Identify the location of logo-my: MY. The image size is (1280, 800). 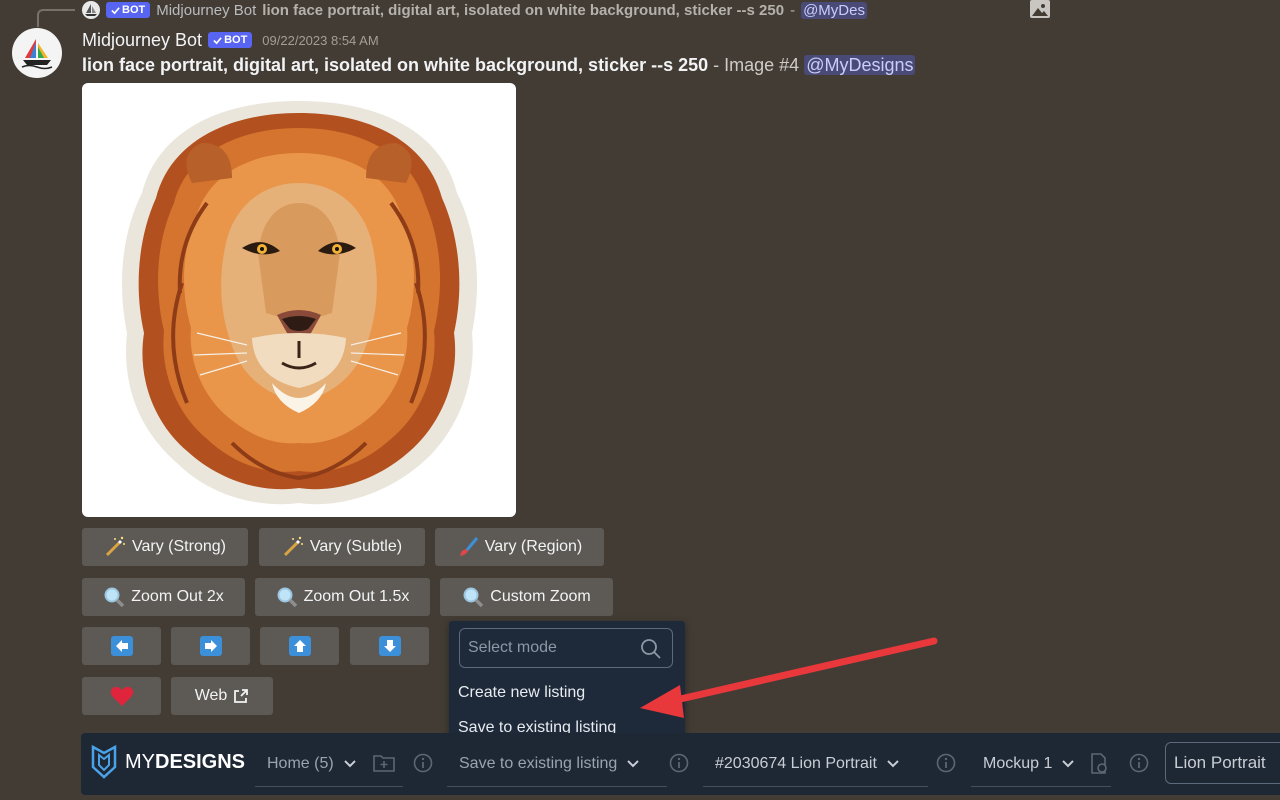
(140, 761).